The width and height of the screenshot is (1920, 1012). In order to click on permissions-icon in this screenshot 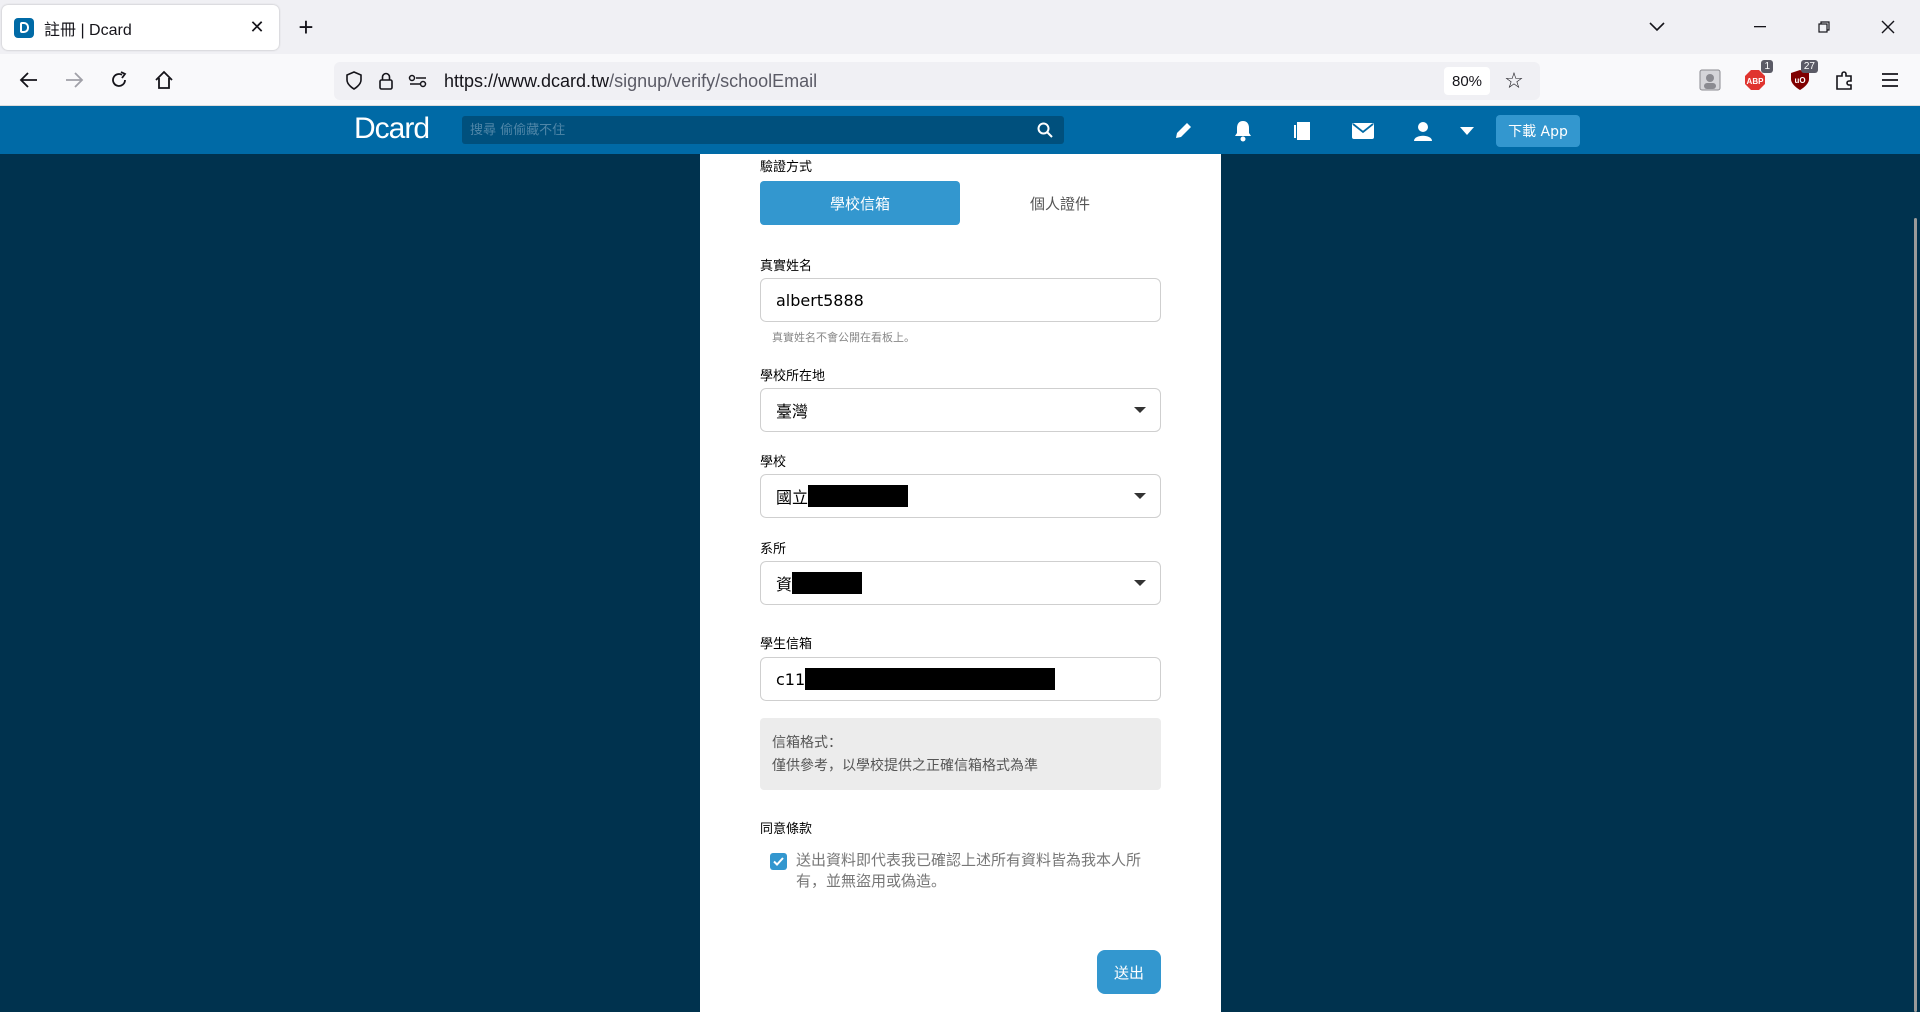, I will do `click(418, 81)`.